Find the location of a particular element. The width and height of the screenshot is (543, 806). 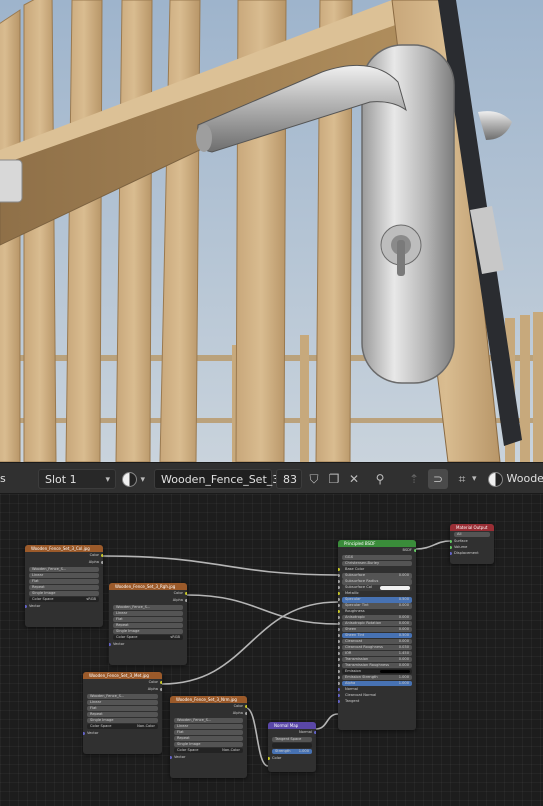

parent-node-tree-icon: ⇡ is located at coordinates (414, 479).